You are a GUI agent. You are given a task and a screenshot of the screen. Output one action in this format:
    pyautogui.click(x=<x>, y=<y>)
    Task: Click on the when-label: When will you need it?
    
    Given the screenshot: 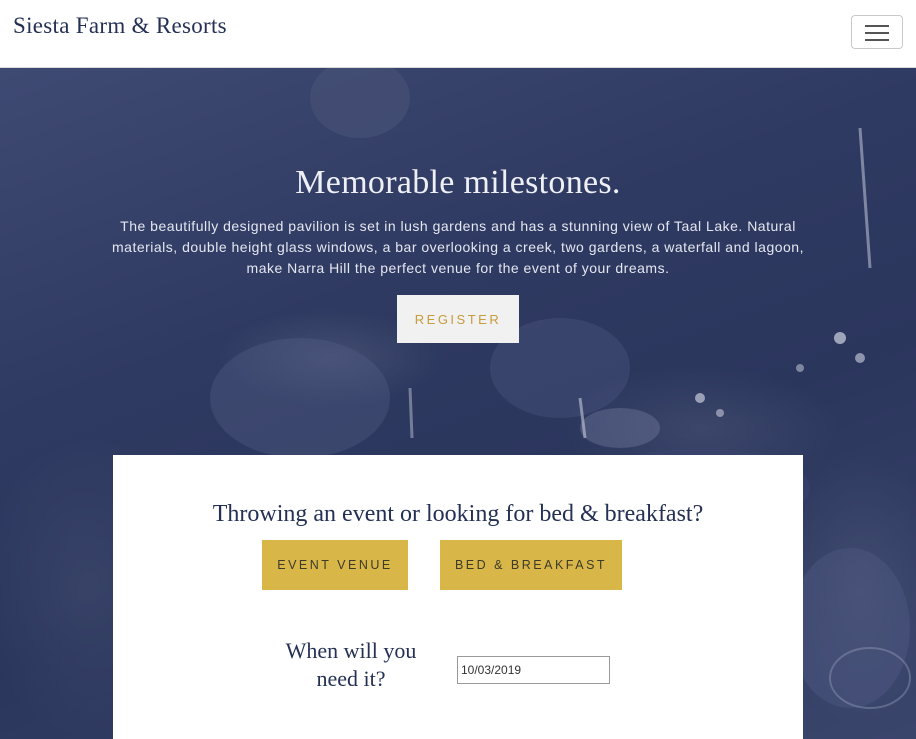 What is the action you would take?
    pyautogui.click(x=351, y=664)
    